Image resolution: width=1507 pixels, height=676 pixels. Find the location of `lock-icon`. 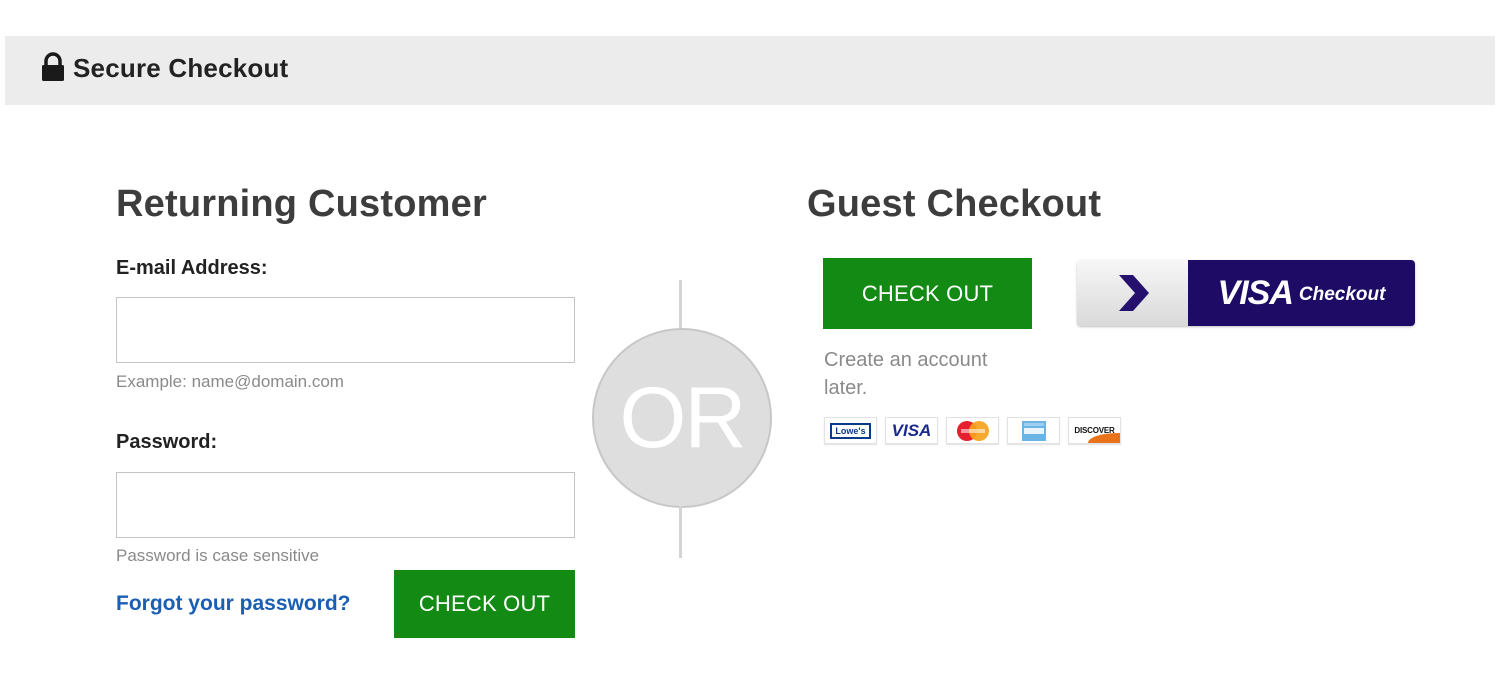

lock-icon is located at coordinates (53, 66).